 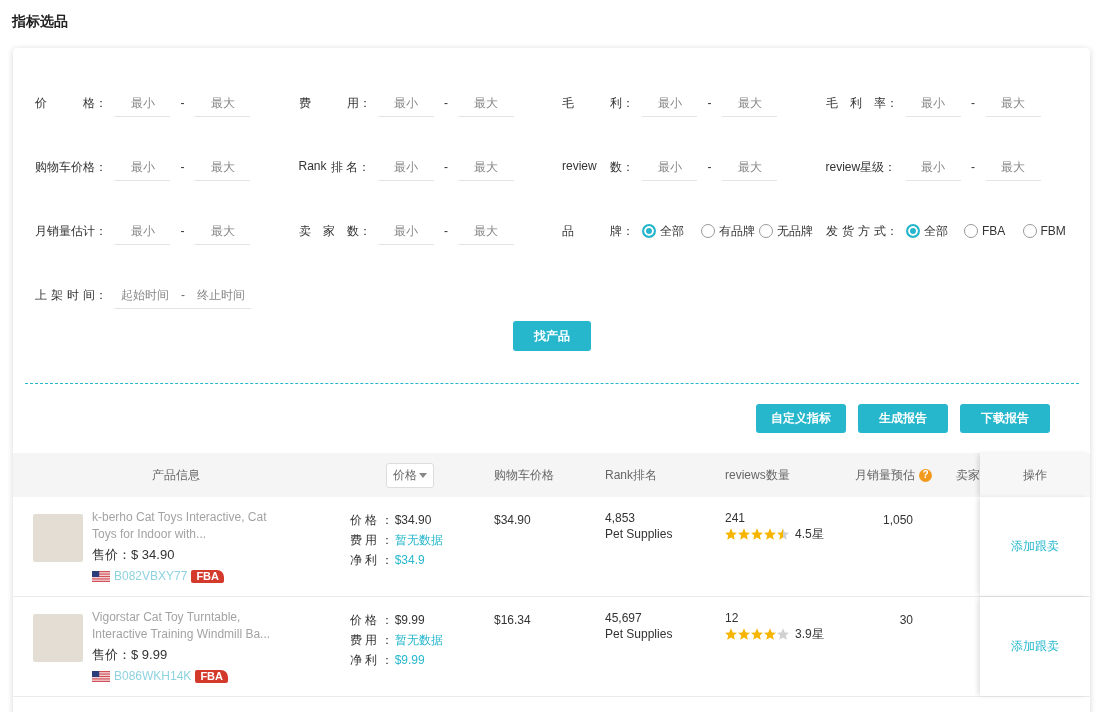 What do you see at coordinates (334, 103) in the screenshot?
I see `filter-label: 费 用：` at bounding box center [334, 103].